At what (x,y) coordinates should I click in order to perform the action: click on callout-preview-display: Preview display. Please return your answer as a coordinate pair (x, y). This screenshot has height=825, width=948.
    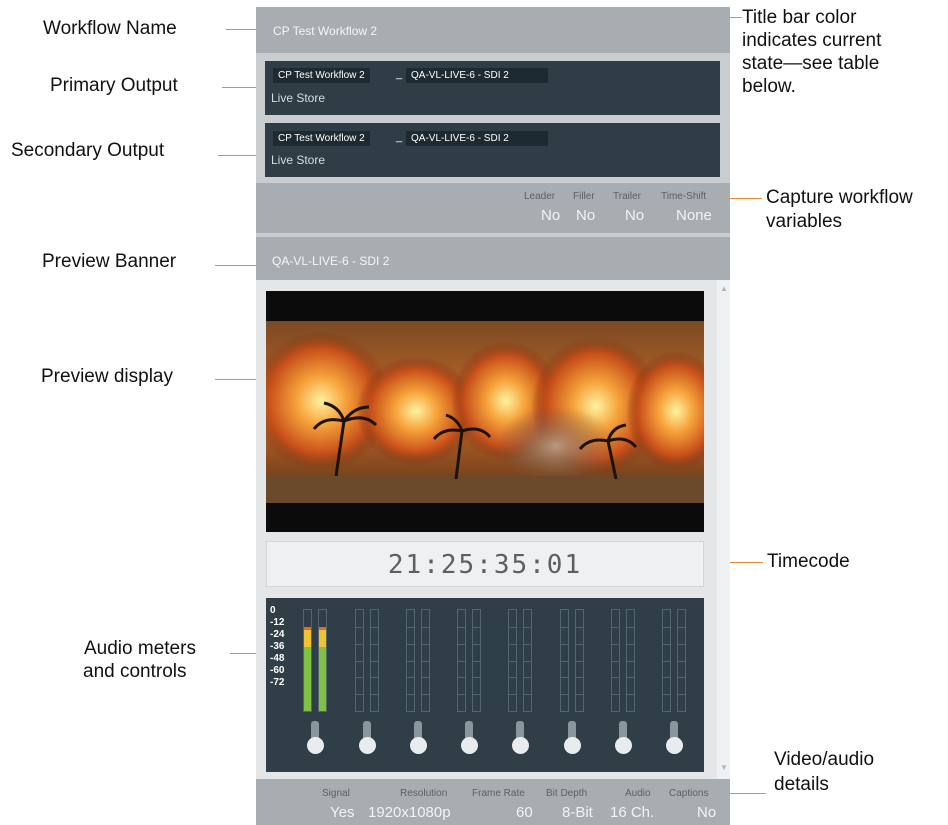
    Looking at the image, I should click on (107, 376).